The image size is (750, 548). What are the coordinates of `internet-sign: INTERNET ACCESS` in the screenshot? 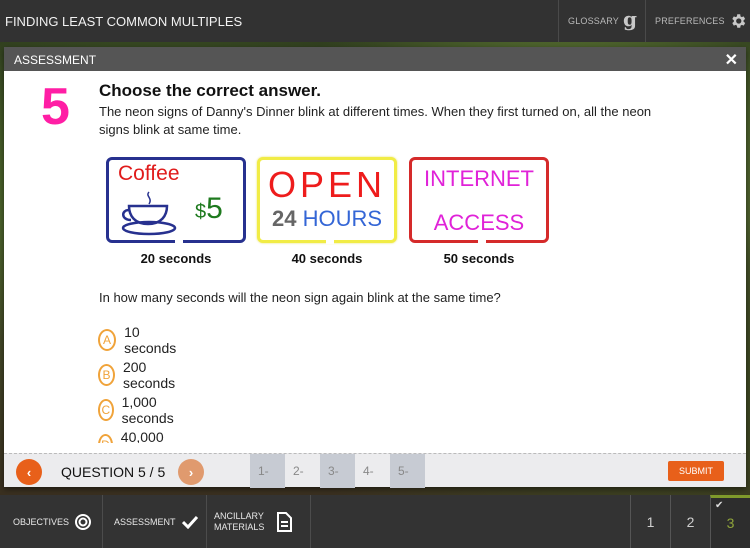 It's located at (479, 200).